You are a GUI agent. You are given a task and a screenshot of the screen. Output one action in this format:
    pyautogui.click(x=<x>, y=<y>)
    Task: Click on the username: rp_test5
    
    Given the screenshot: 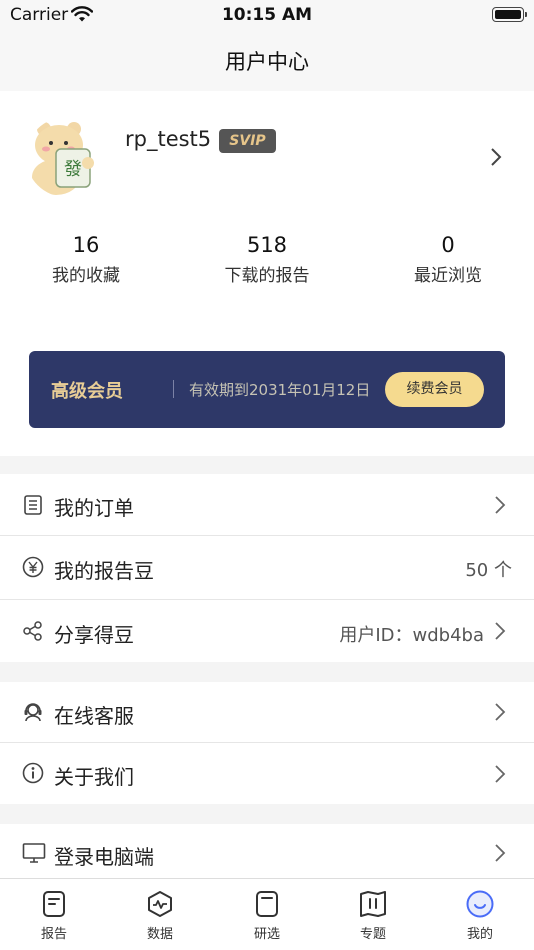 What is the action you would take?
    pyautogui.click(x=168, y=139)
    